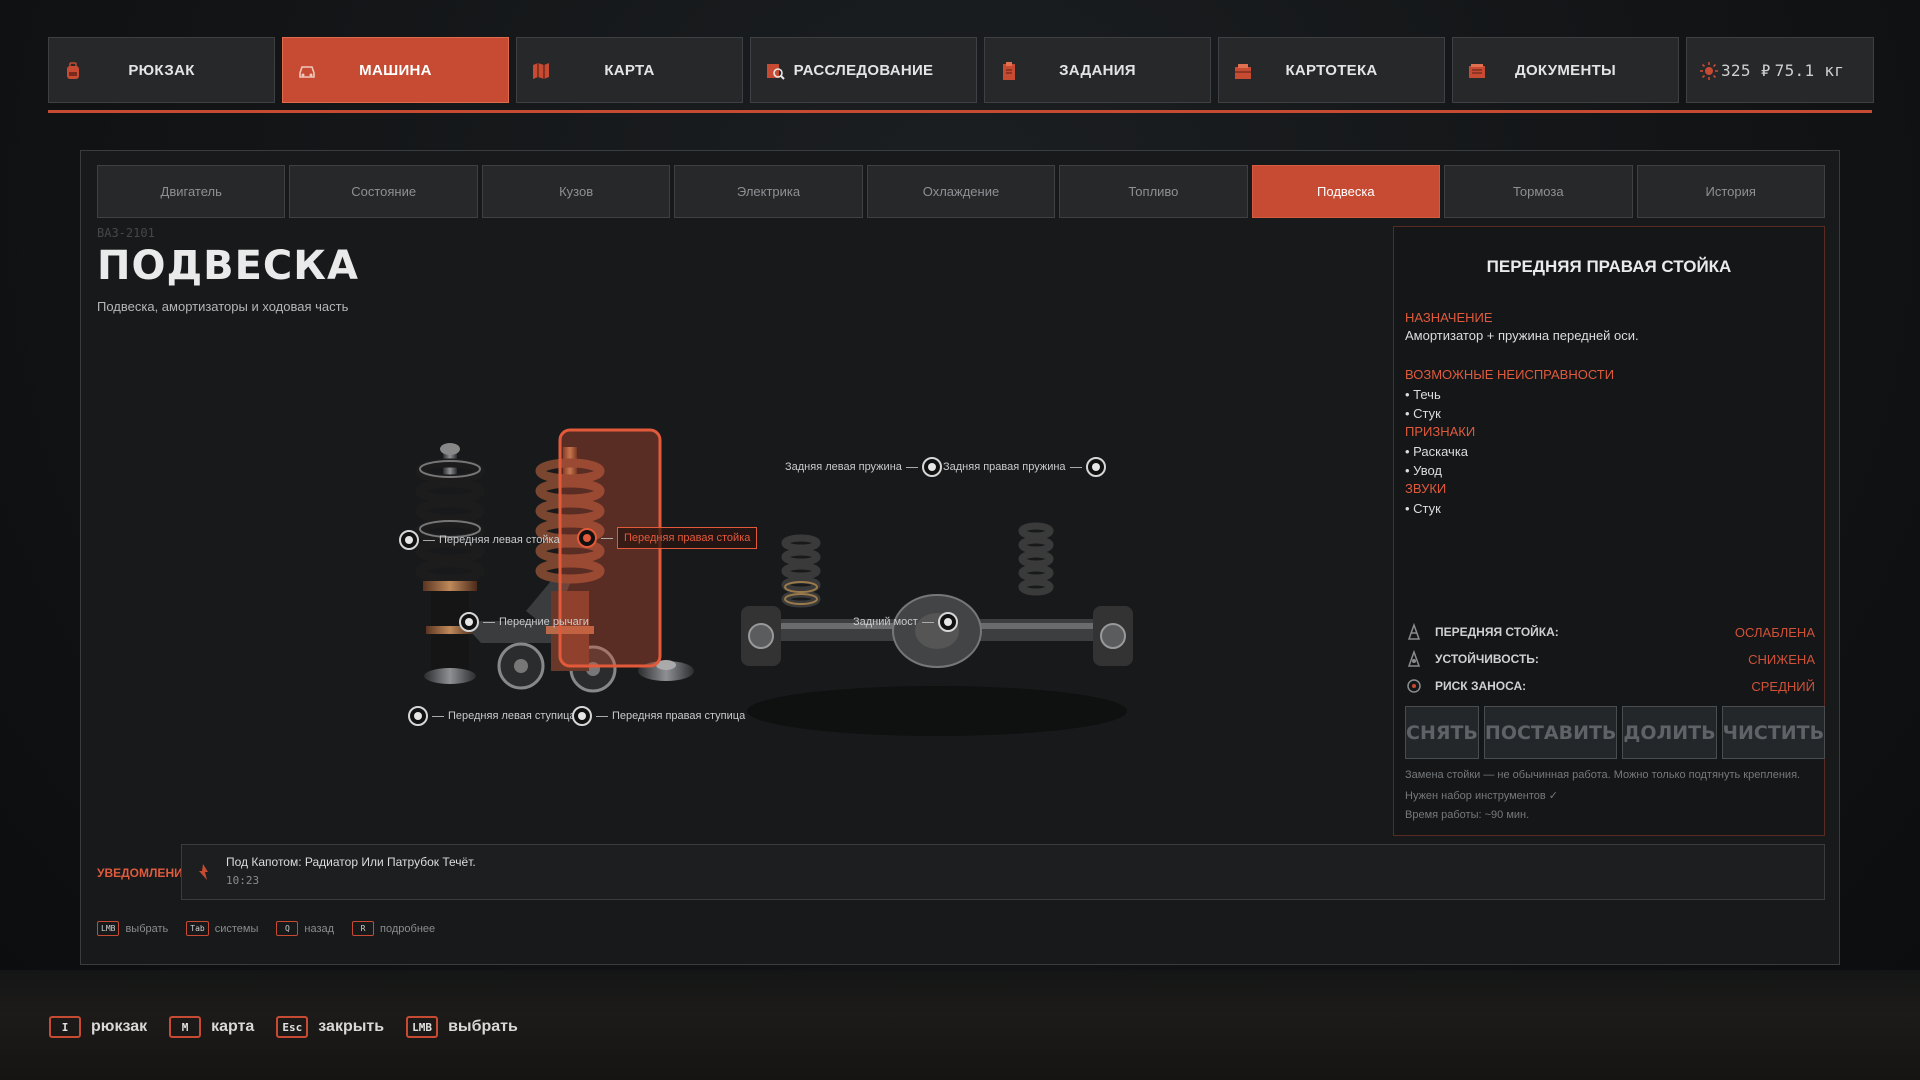 The width and height of the screenshot is (1920, 1080). I want to click on stat-value: СНИЖЕНА, so click(1781, 659).